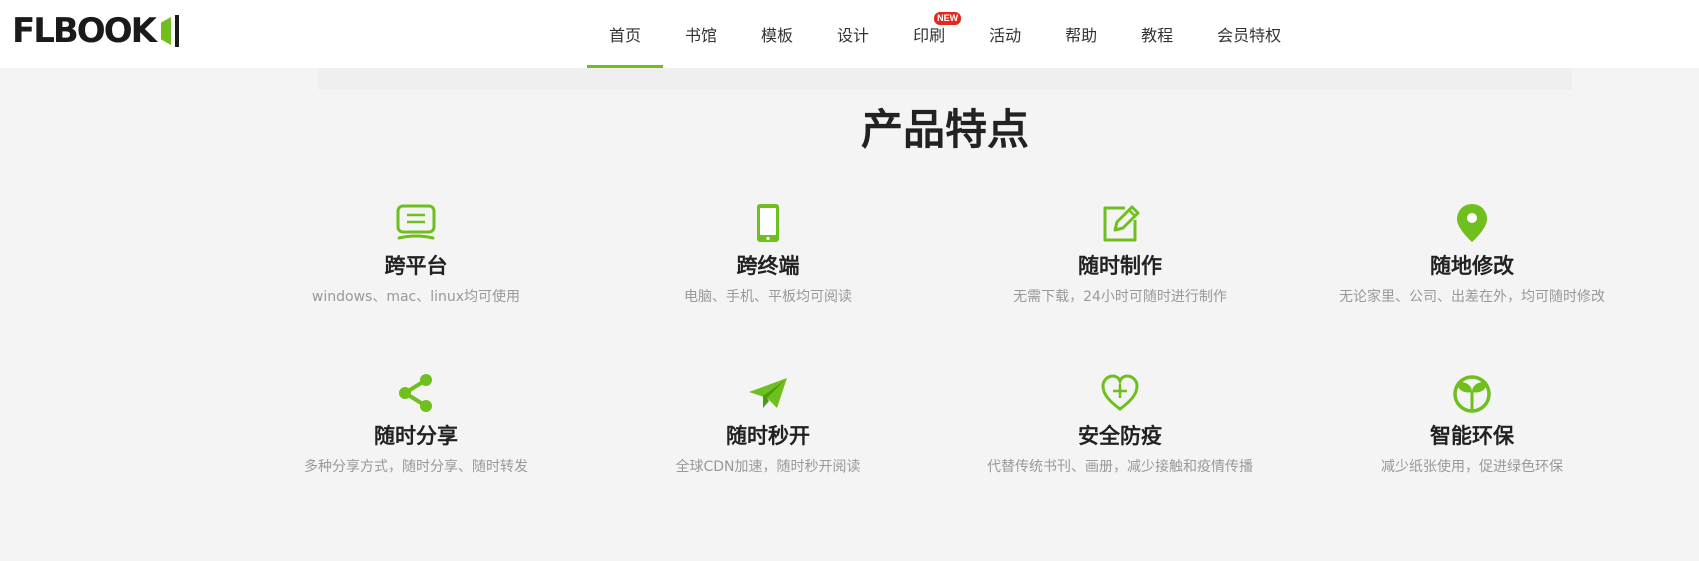  I want to click on feature-item: 安全防疫 代替传统书刊、画册，减少接触和疫情传播, so click(1120, 424).